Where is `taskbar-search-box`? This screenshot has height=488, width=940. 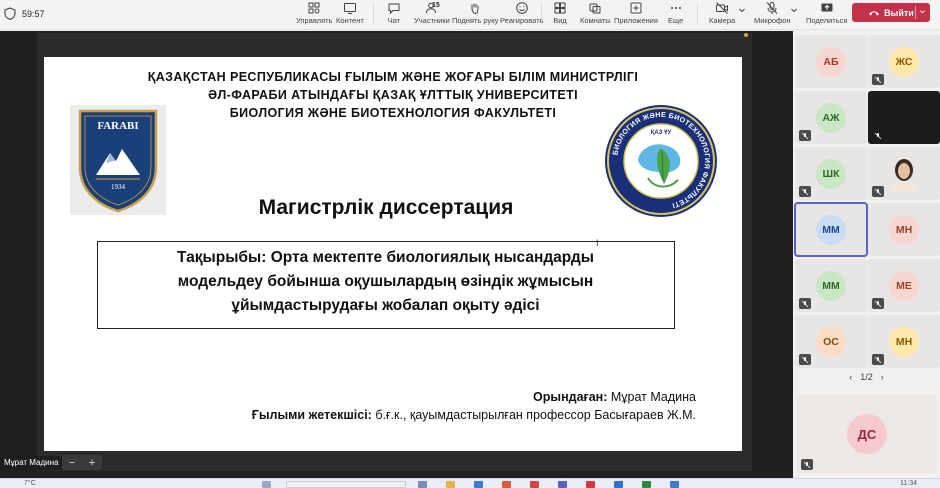 taskbar-search-box is located at coordinates (346, 484).